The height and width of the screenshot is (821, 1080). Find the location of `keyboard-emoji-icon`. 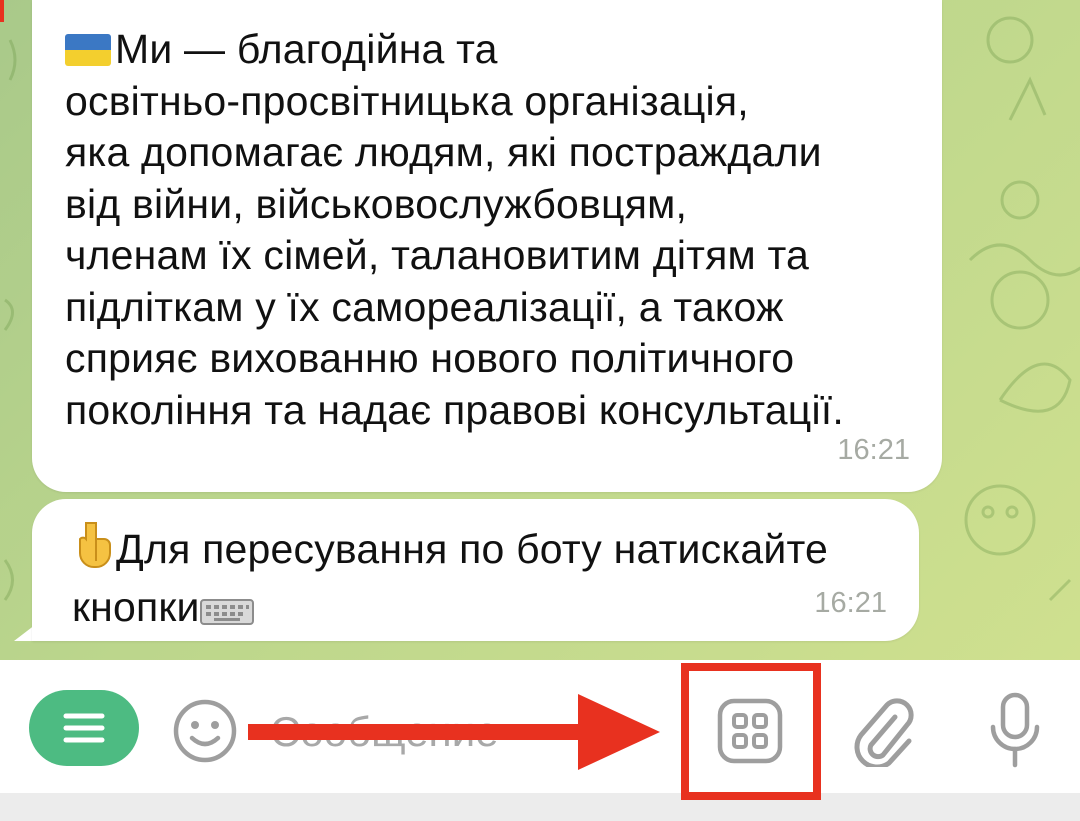

keyboard-emoji-icon is located at coordinates (226, 614).